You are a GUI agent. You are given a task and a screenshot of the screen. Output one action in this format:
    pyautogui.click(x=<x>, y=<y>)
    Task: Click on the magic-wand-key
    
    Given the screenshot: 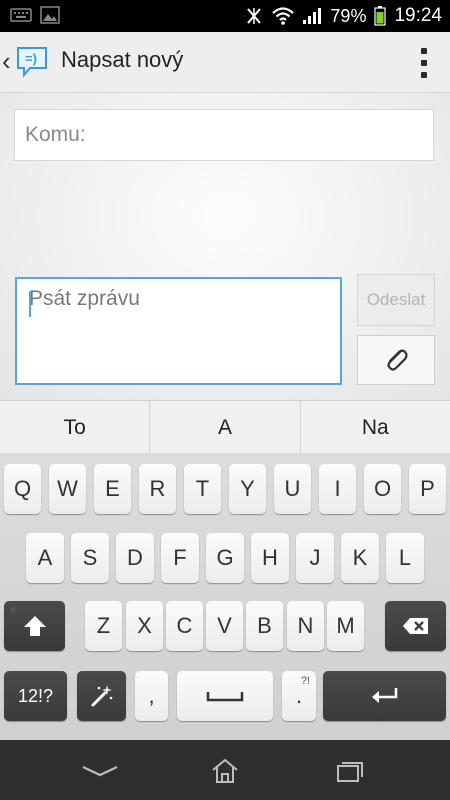 What is the action you would take?
    pyautogui.click(x=101, y=696)
    